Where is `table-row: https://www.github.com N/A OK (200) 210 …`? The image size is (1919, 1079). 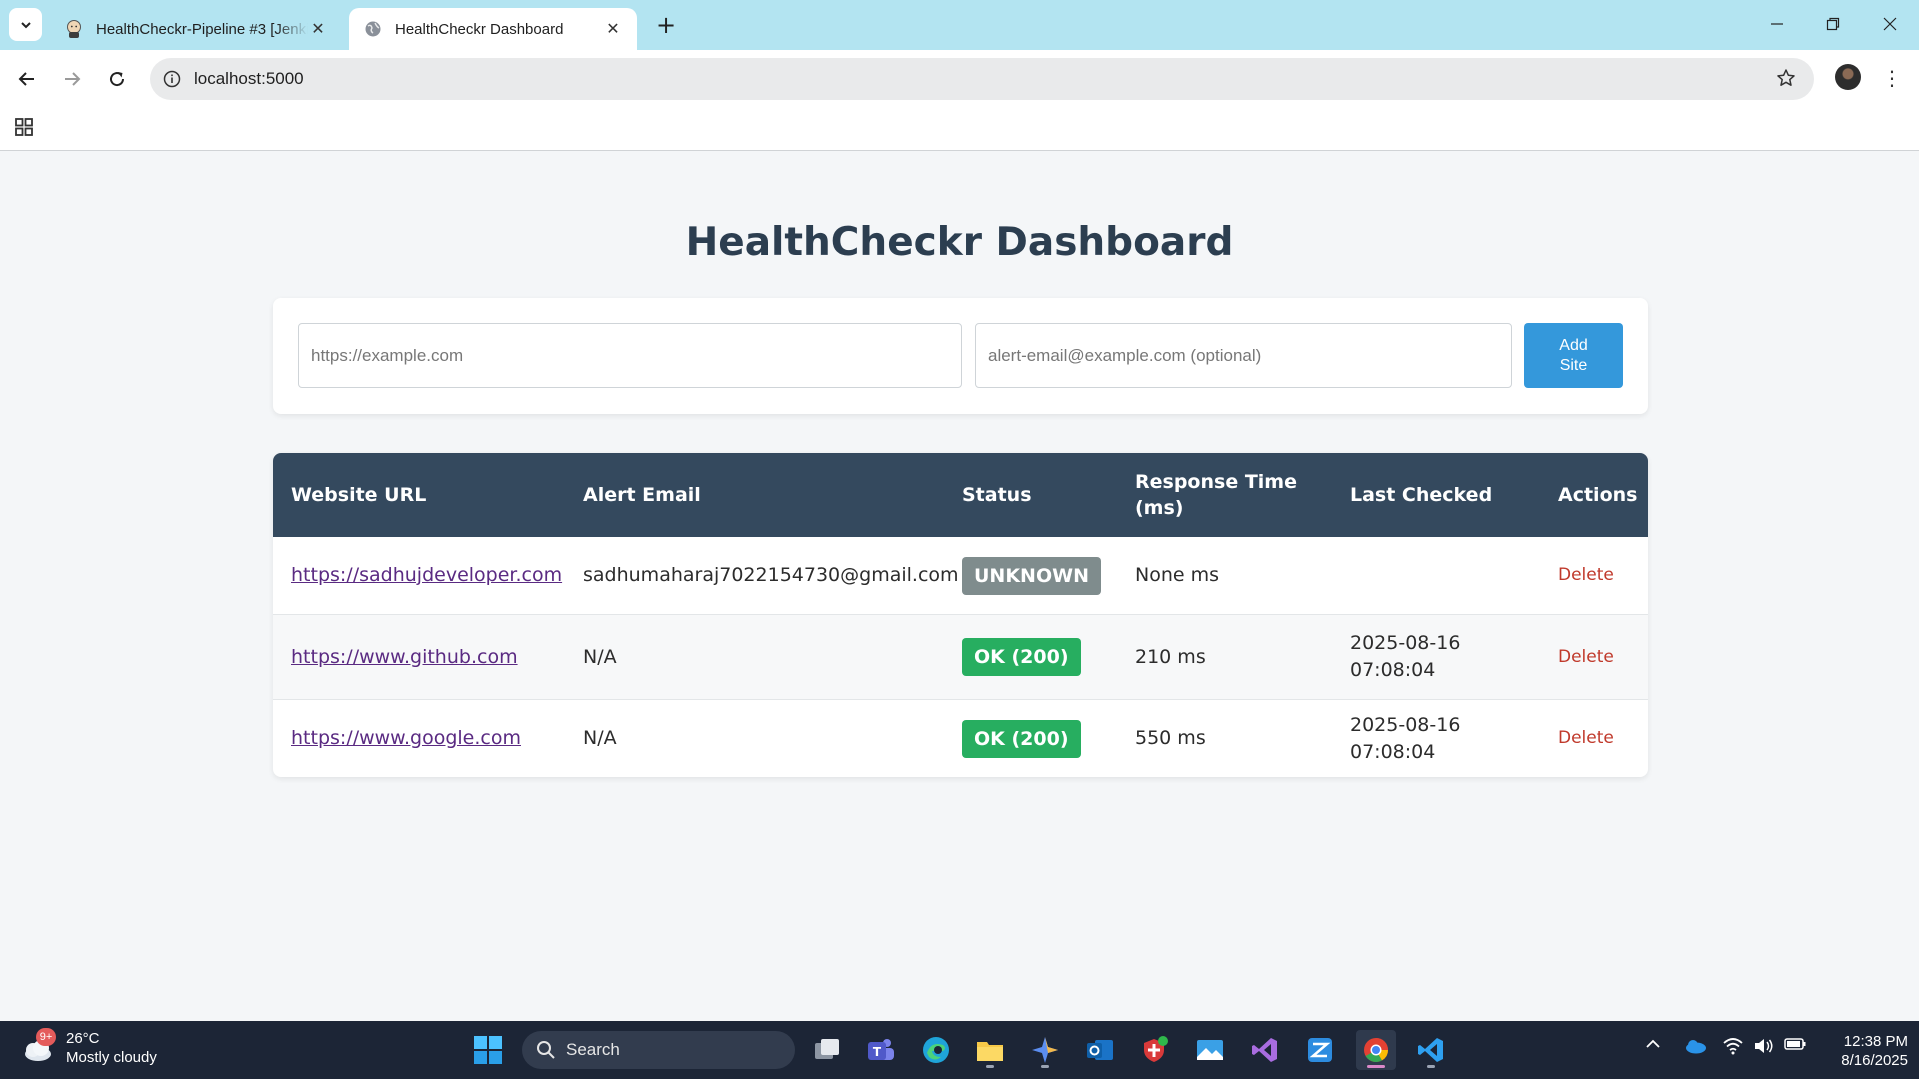 table-row: https://www.github.com N/A OK (200) 210 … is located at coordinates (960, 657).